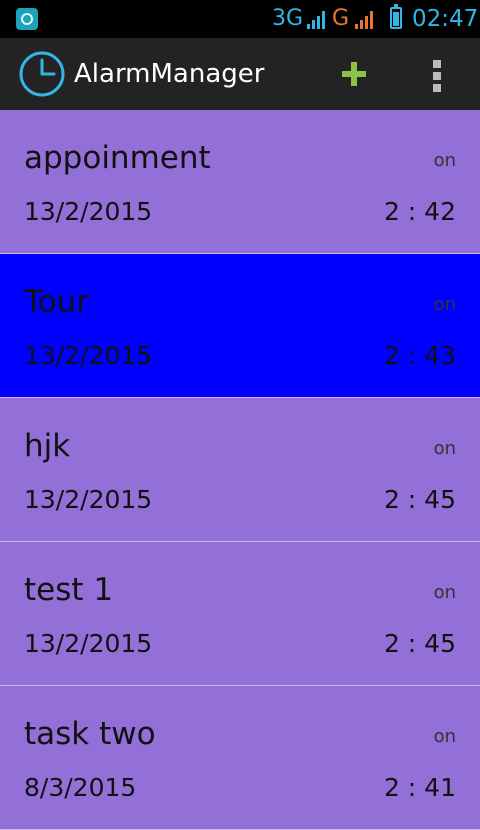 Image resolution: width=480 pixels, height=830 pixels. What do you see at coordinates (90, 734) in the screenshot?
I see `alarm-title: task two` at bounding box center [90, 734].